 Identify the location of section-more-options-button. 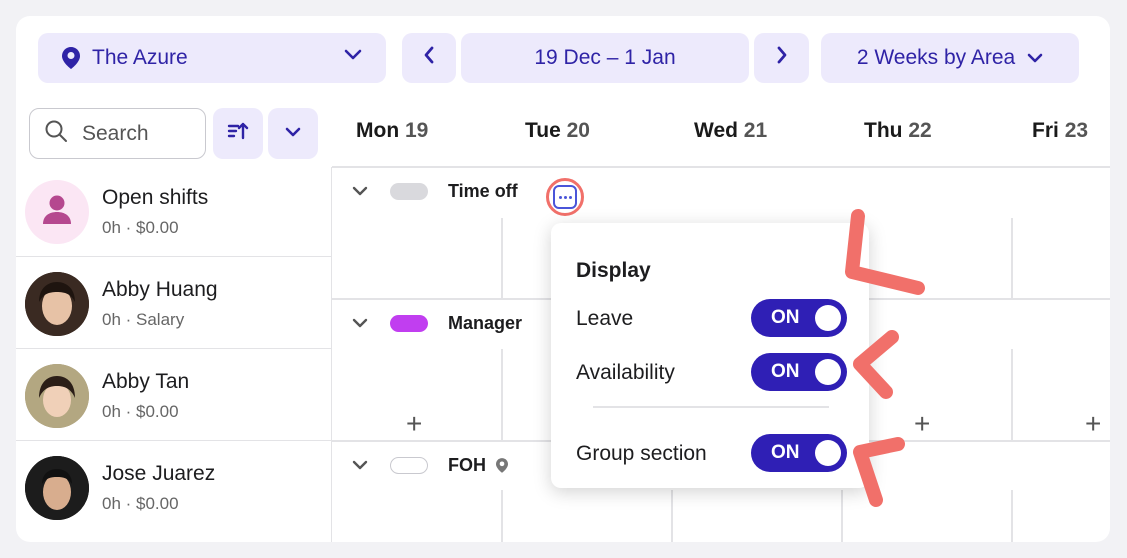
(565, 197).